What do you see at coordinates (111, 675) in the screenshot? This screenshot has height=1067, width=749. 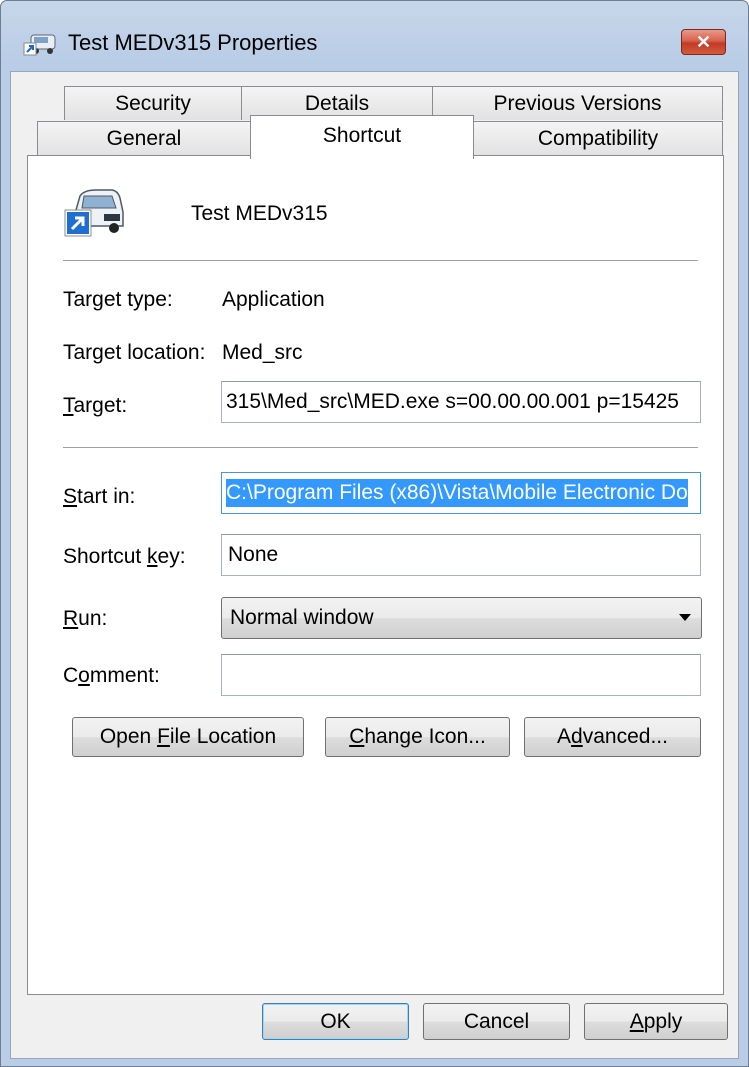 I see `comment-label: Comment:` at bounding box center [111, 675].